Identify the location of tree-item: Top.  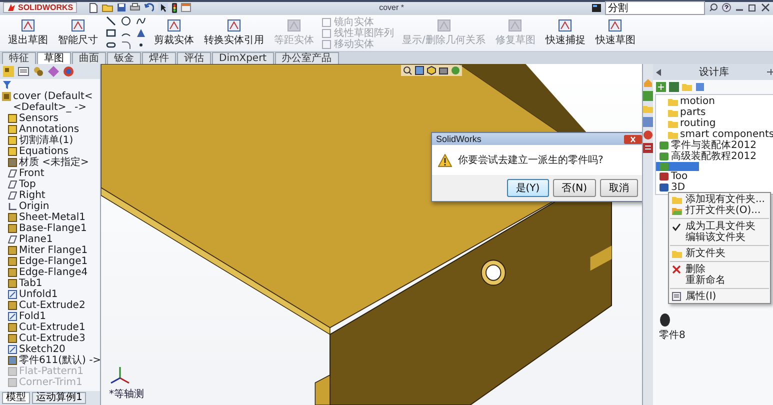
(27, 184).